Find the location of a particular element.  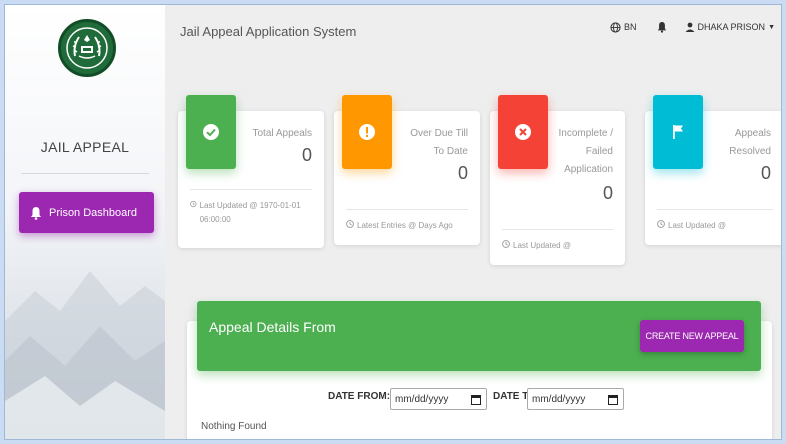

sidebar-mountain-background is located at coordinates (85, 355).